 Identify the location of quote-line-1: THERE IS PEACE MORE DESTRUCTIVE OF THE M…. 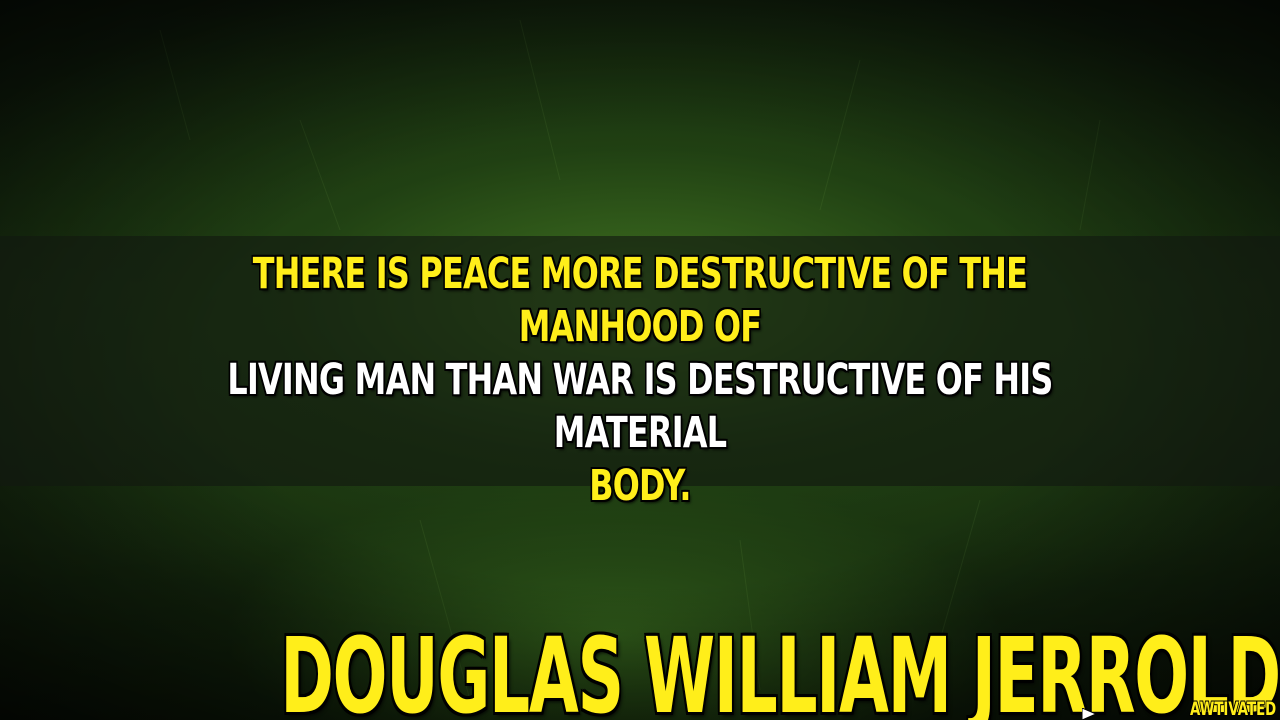
(640, 300).